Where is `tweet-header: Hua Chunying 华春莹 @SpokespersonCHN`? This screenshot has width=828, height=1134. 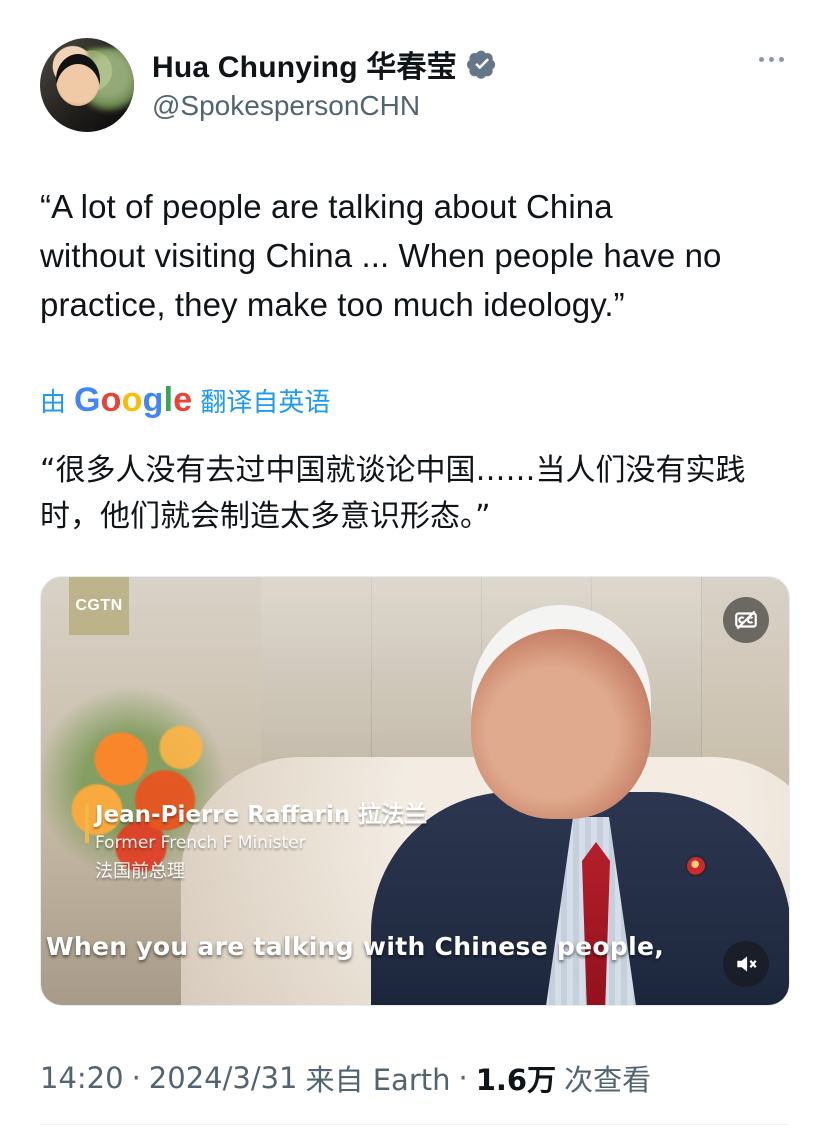
tweet-header: Hua Chunying 华春莹 @SpokespersonCHN is located at coordinates (415, 86).